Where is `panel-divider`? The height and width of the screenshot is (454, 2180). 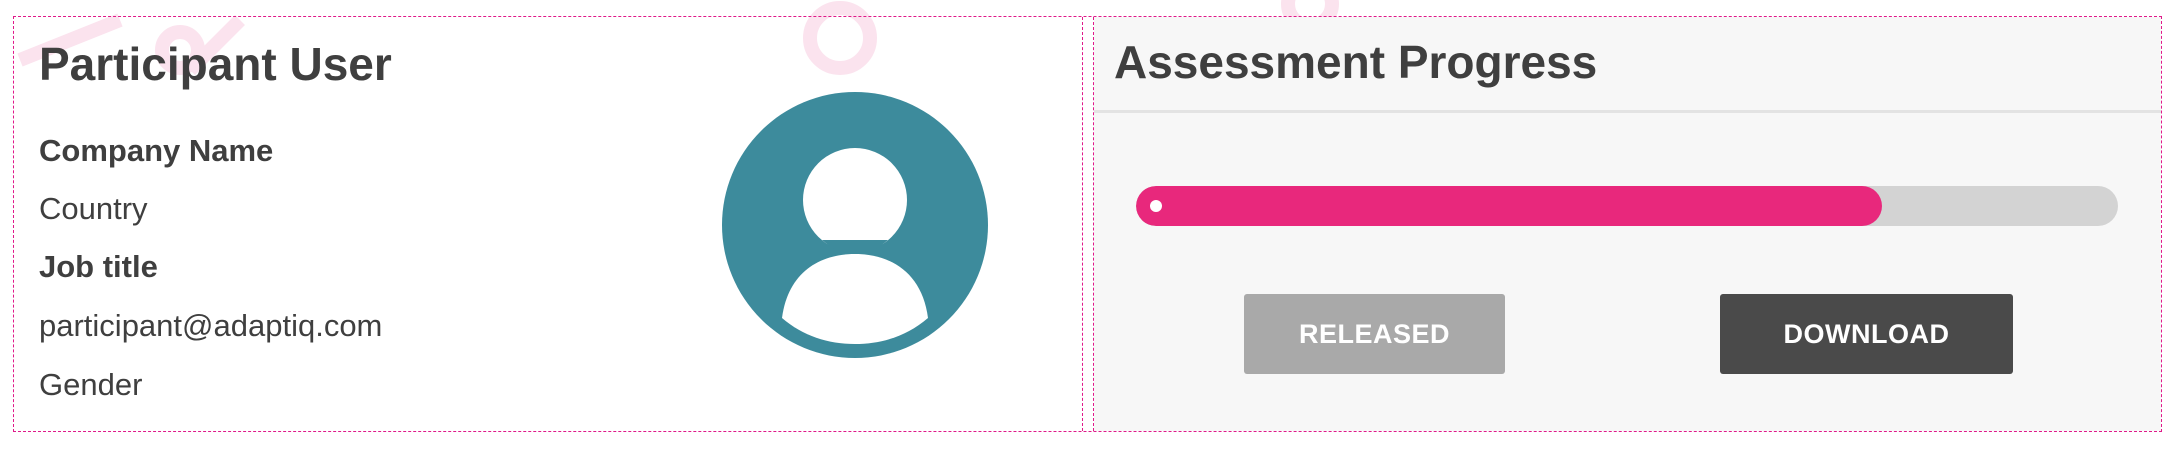 panel-divider is located at coordinates (1088, 224).